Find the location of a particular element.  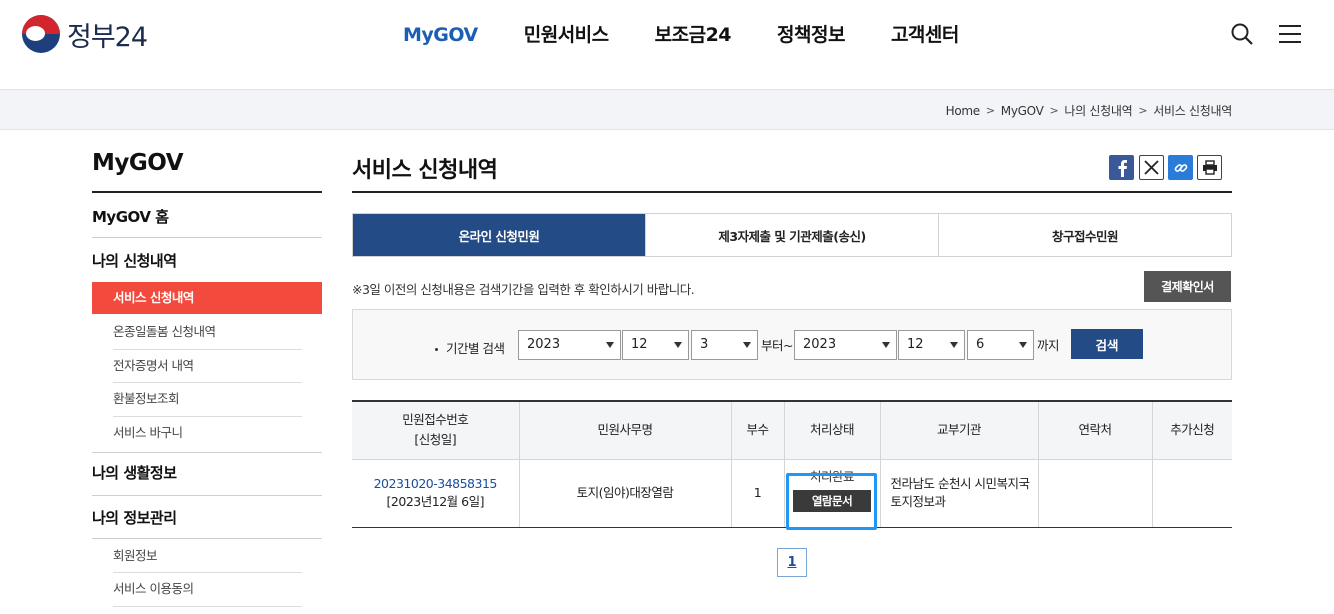

site-logo: 정부24 is located at coordinates (85, 34).